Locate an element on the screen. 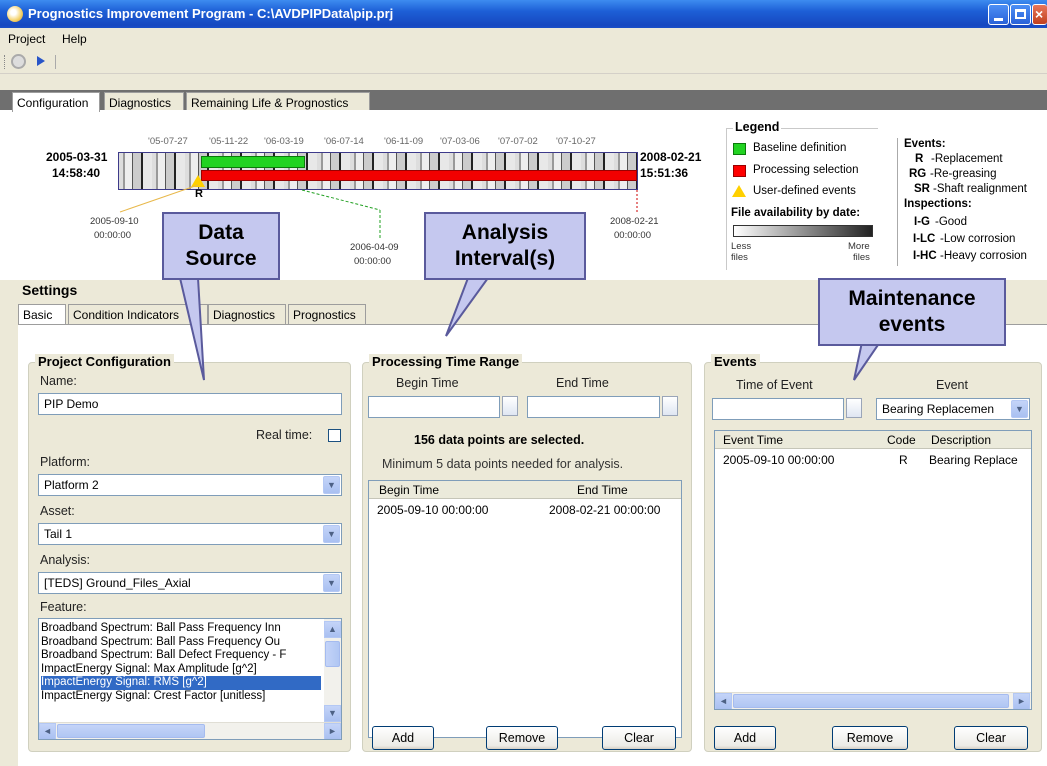  analysis-interval-callout: Analysis Interval(s) is located at coordinates (505, 246).